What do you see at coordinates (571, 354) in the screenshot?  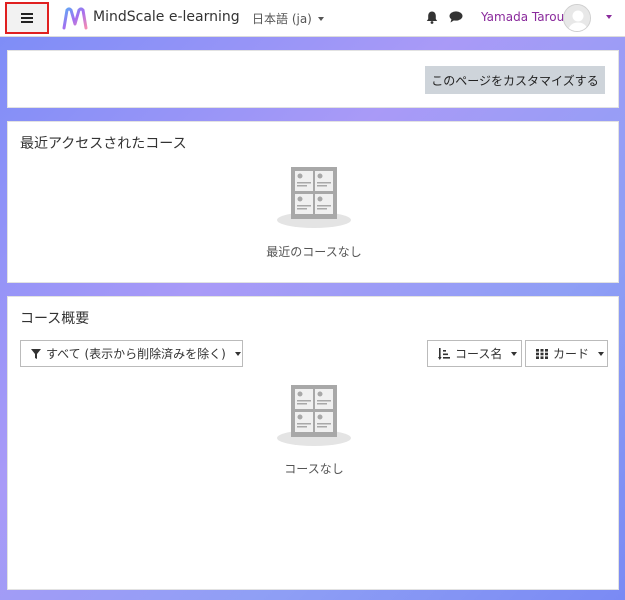 I see `view-label: カード` at bounding box center [571, 354].